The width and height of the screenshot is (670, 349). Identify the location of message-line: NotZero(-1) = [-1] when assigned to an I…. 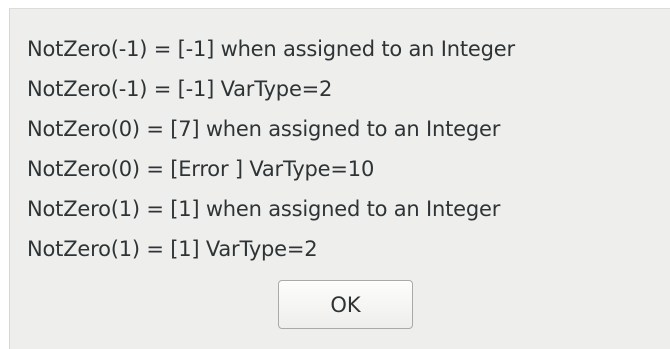
(271, 49).